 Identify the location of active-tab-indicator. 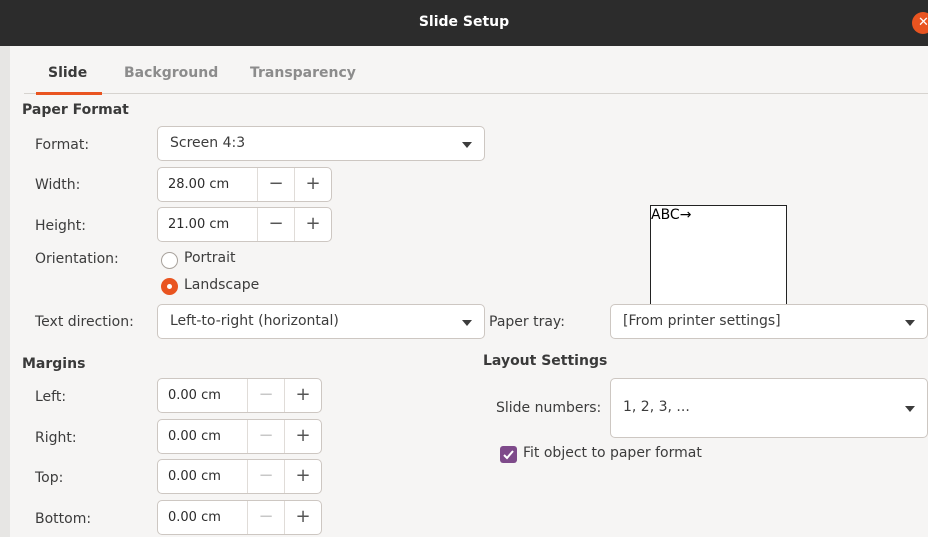
(69, 93).